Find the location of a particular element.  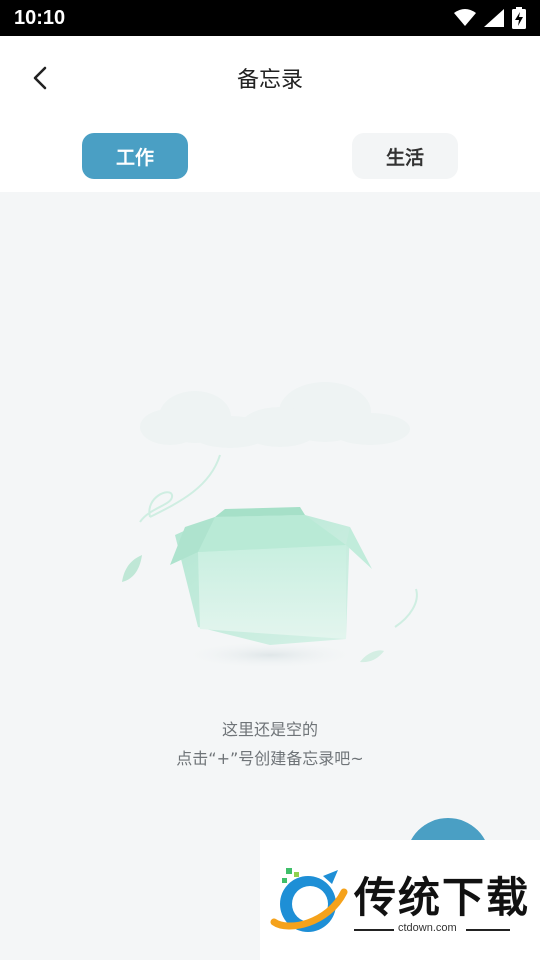

status-time: 10:10 is located at coordinates (40, 17).